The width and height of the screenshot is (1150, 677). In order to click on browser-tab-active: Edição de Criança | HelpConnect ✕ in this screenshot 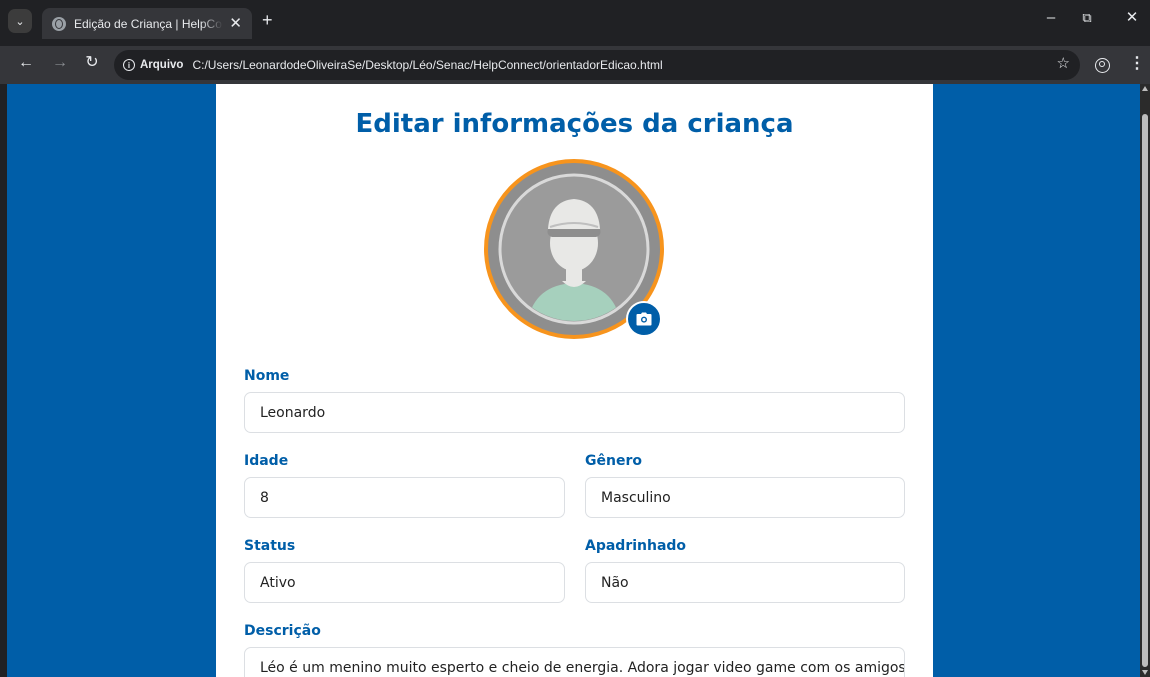, I will do `click(147, 23)`.